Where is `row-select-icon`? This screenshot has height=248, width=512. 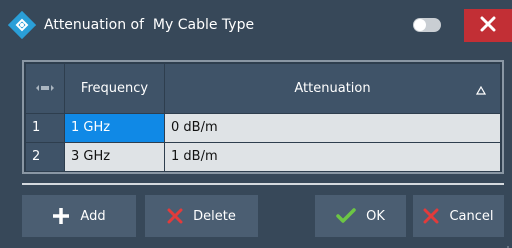 row-select-icon is located at coordinates (45, 88).